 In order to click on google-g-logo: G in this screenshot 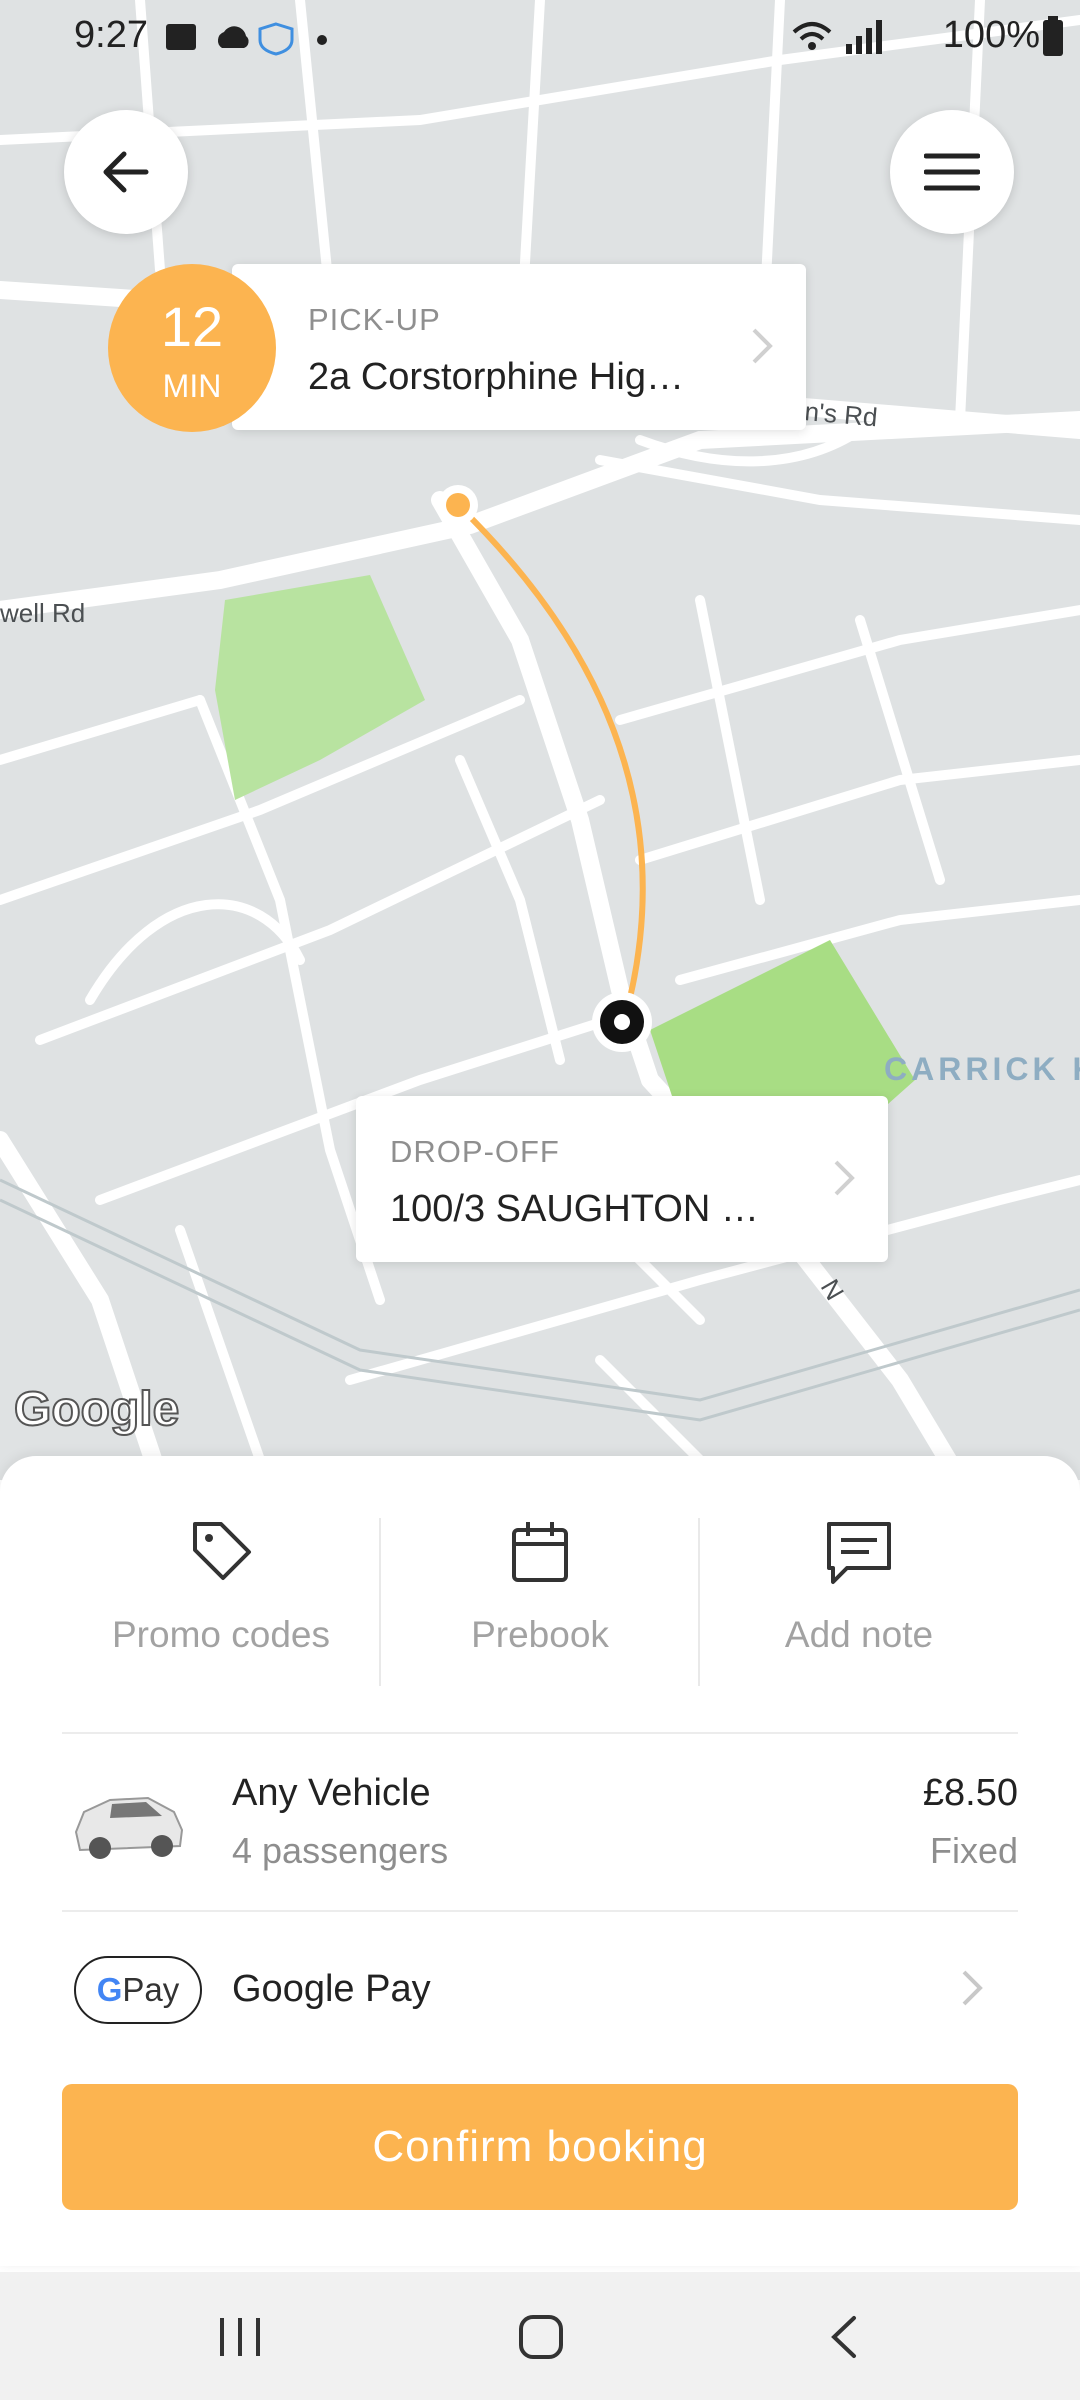, I will do `click(109, 1989)`.